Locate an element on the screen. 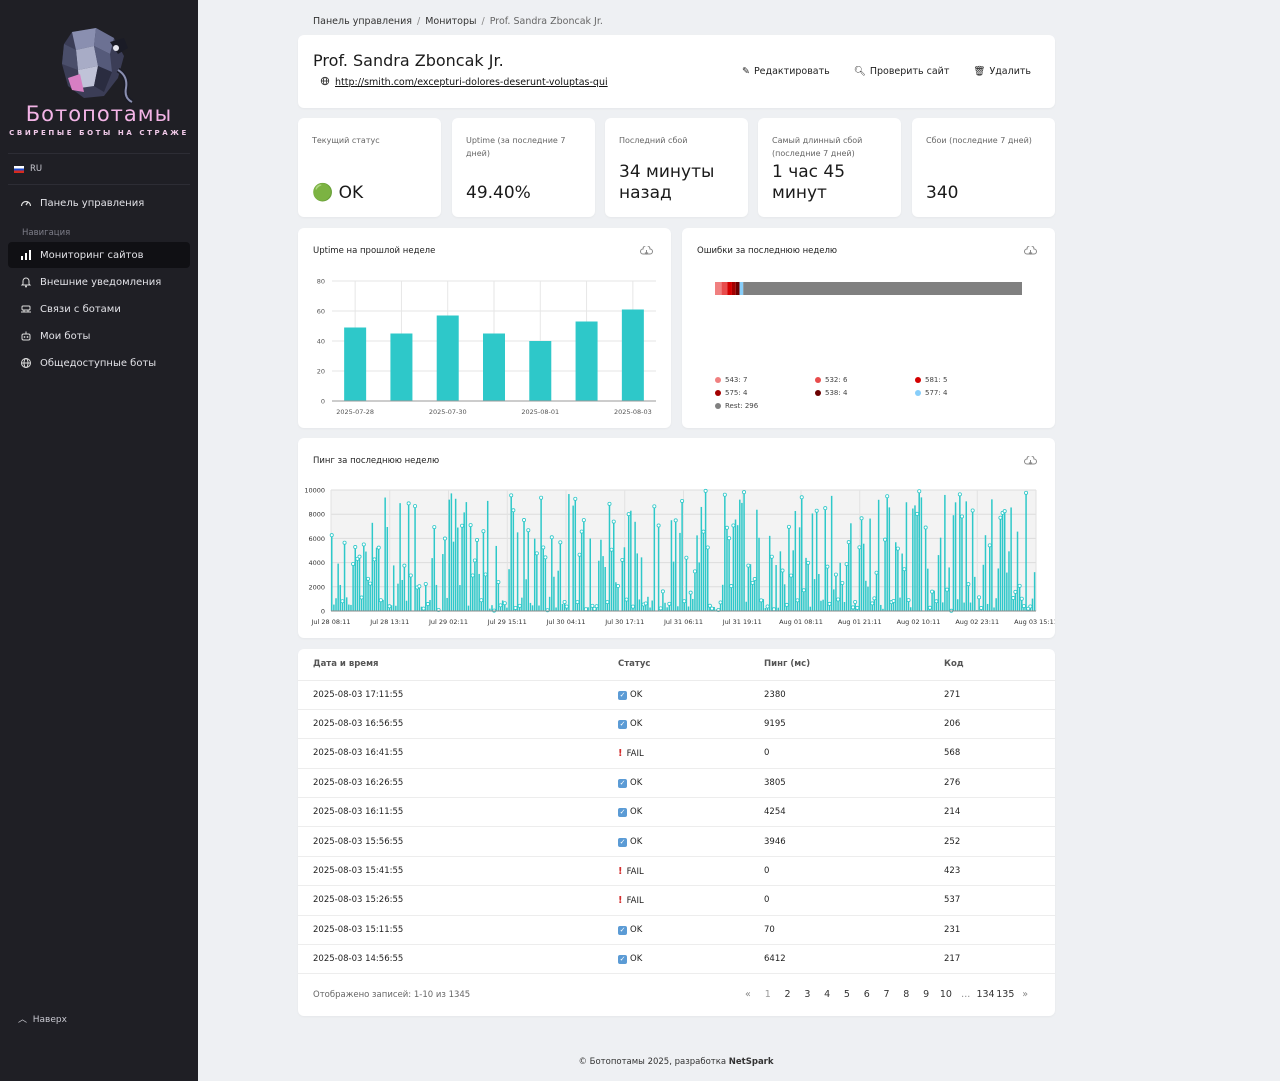  back-to-top-link: ︿ Наверх is located at coordinates (42, 1018).